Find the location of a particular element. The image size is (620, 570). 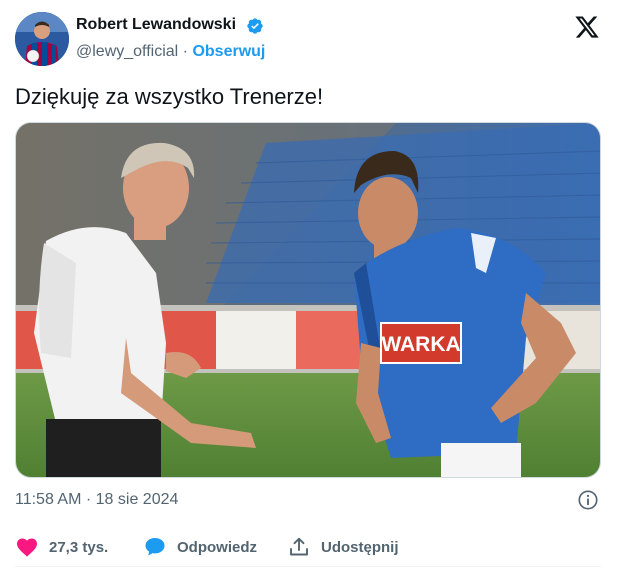

reply-button: Odpowiedz is located at coordinates (200, 547).